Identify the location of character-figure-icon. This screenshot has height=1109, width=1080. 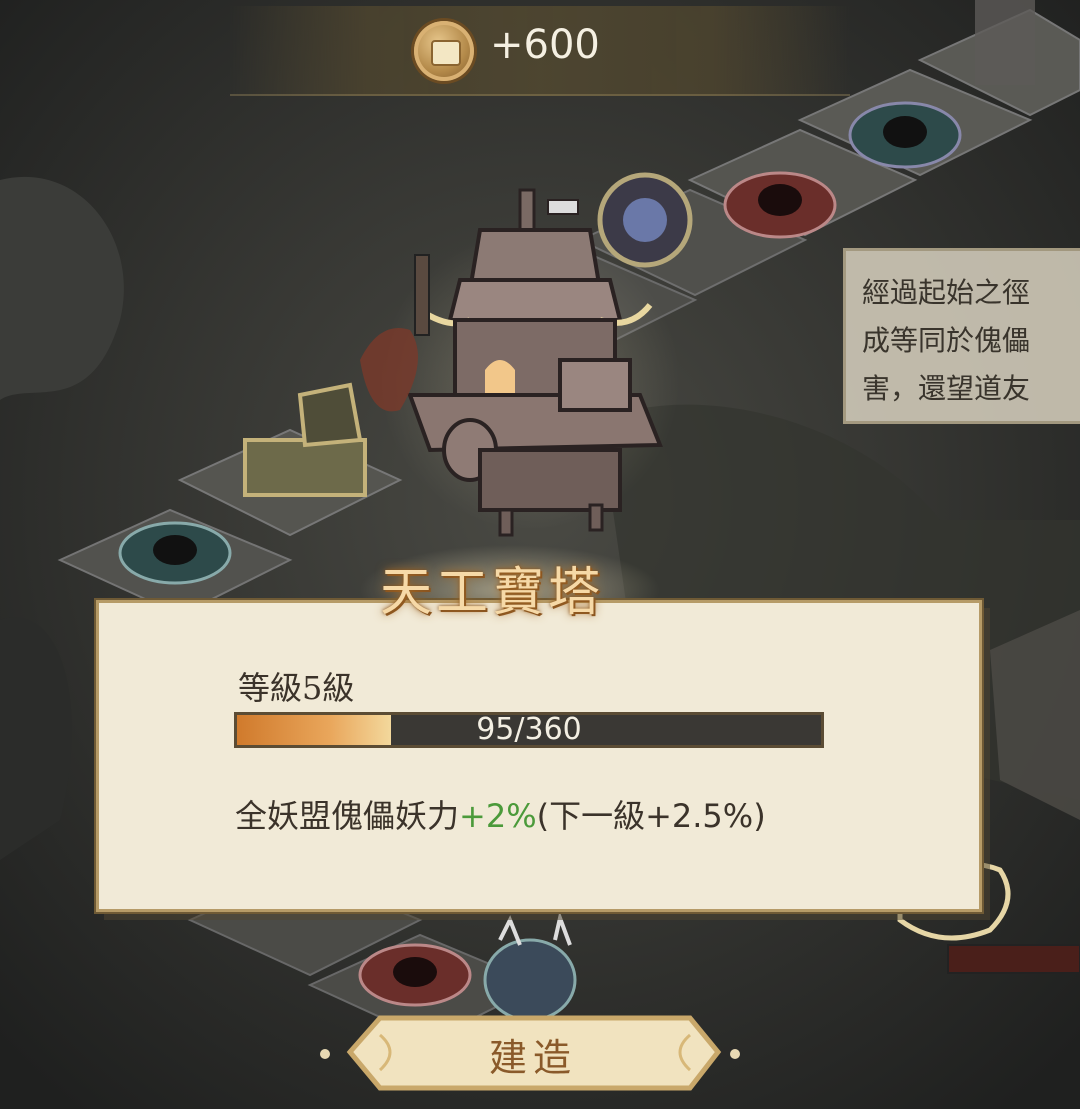
(1005, 42).